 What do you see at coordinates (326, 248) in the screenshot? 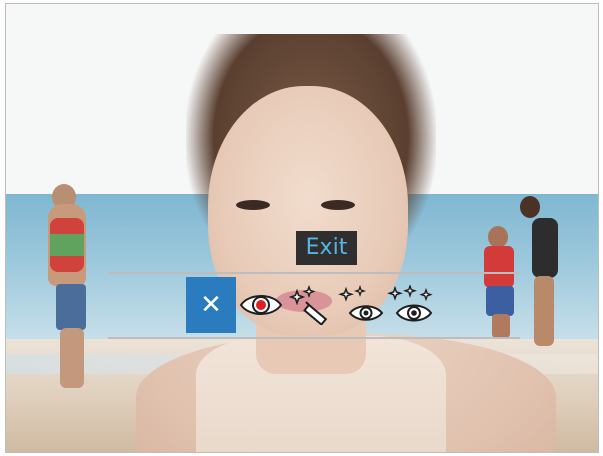
I see `exit-tooltip: Exit` at bounding box center [326, 248].